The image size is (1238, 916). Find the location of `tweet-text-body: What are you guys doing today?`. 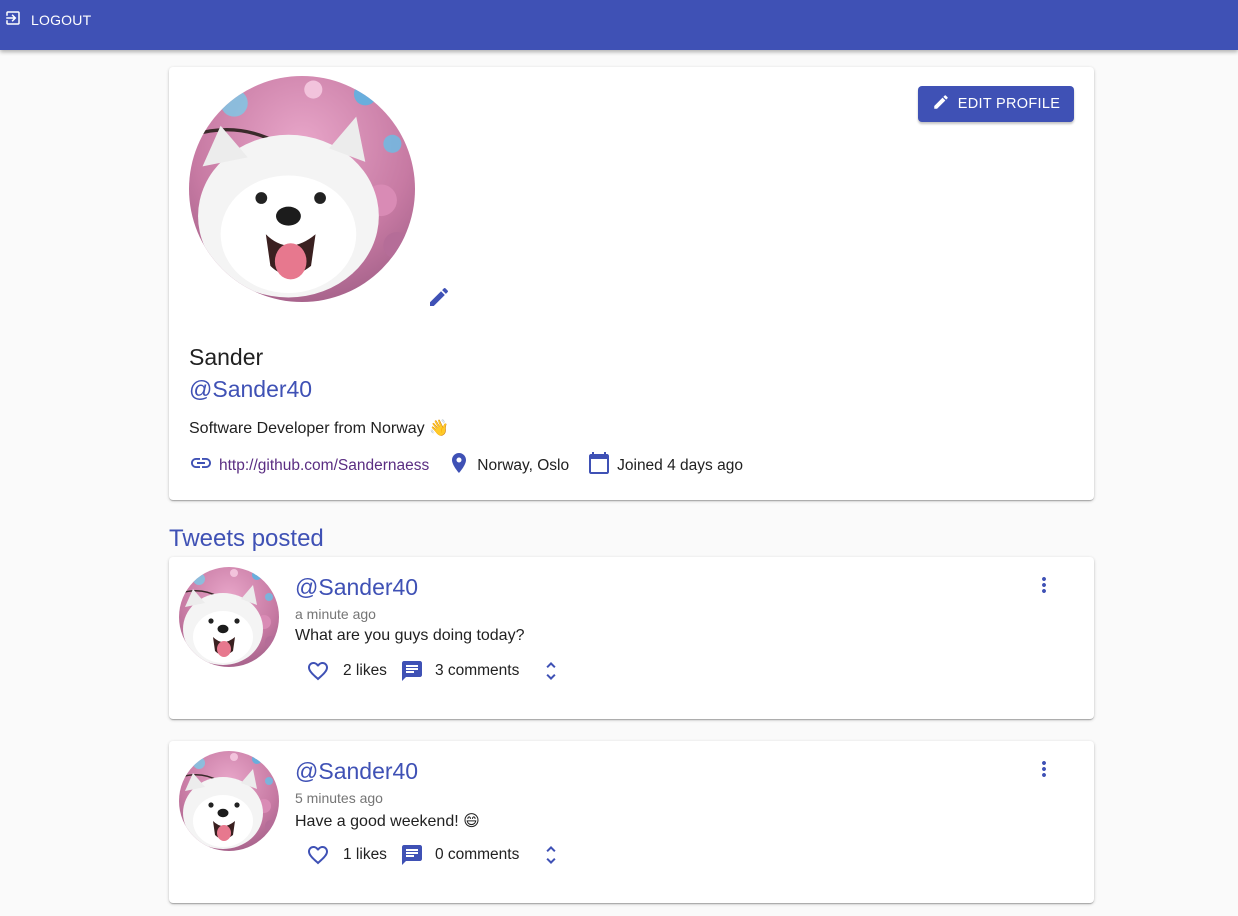

tweet-text-body: What are you guys doing today? is located at coordinates (410, 635).